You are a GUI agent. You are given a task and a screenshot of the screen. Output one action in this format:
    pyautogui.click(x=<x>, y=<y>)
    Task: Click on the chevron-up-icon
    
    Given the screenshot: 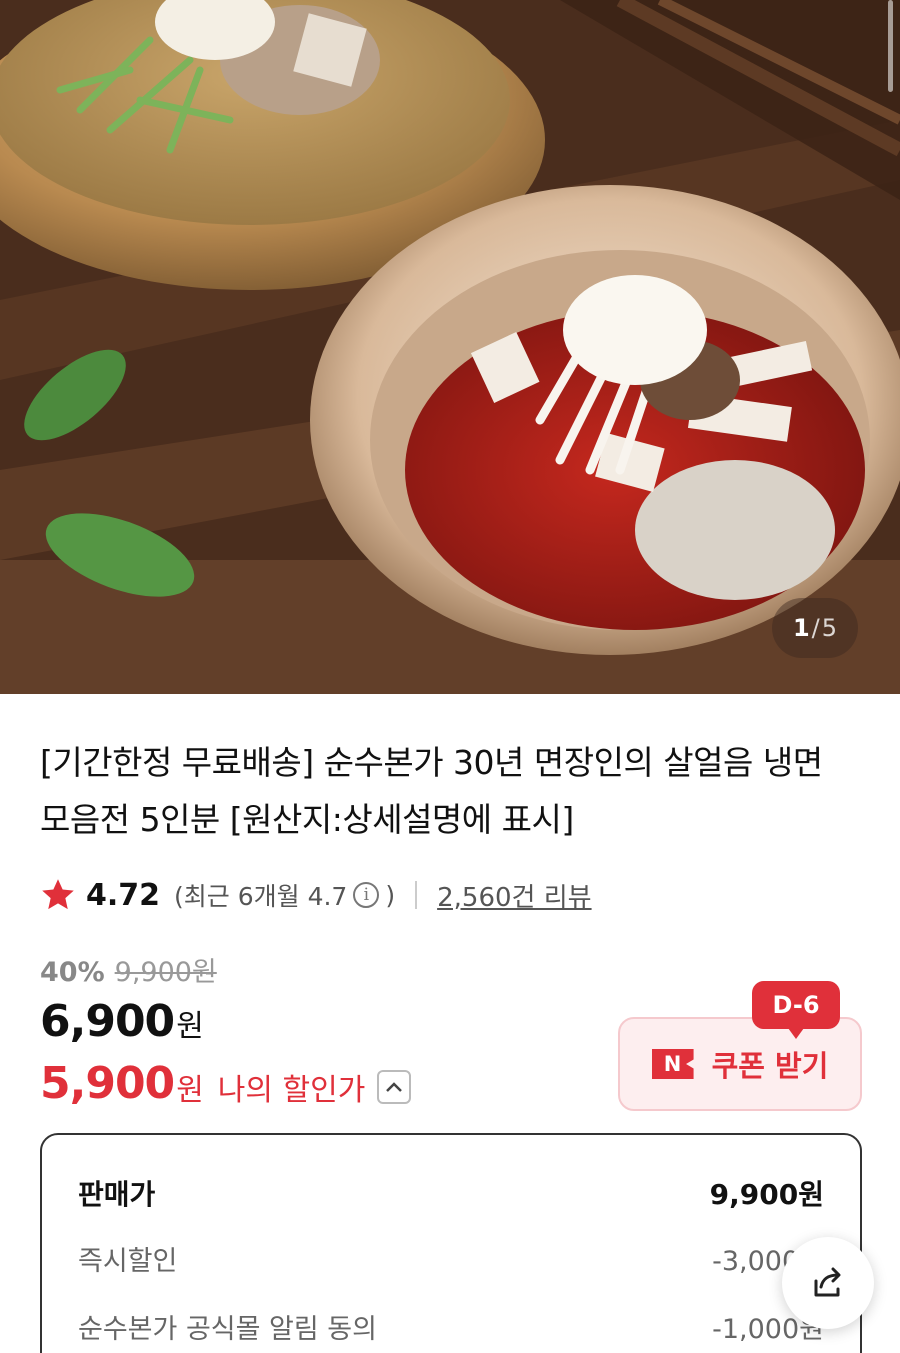 What is the action you would take?
    pyautogui.click(x=394, y=1086)
    